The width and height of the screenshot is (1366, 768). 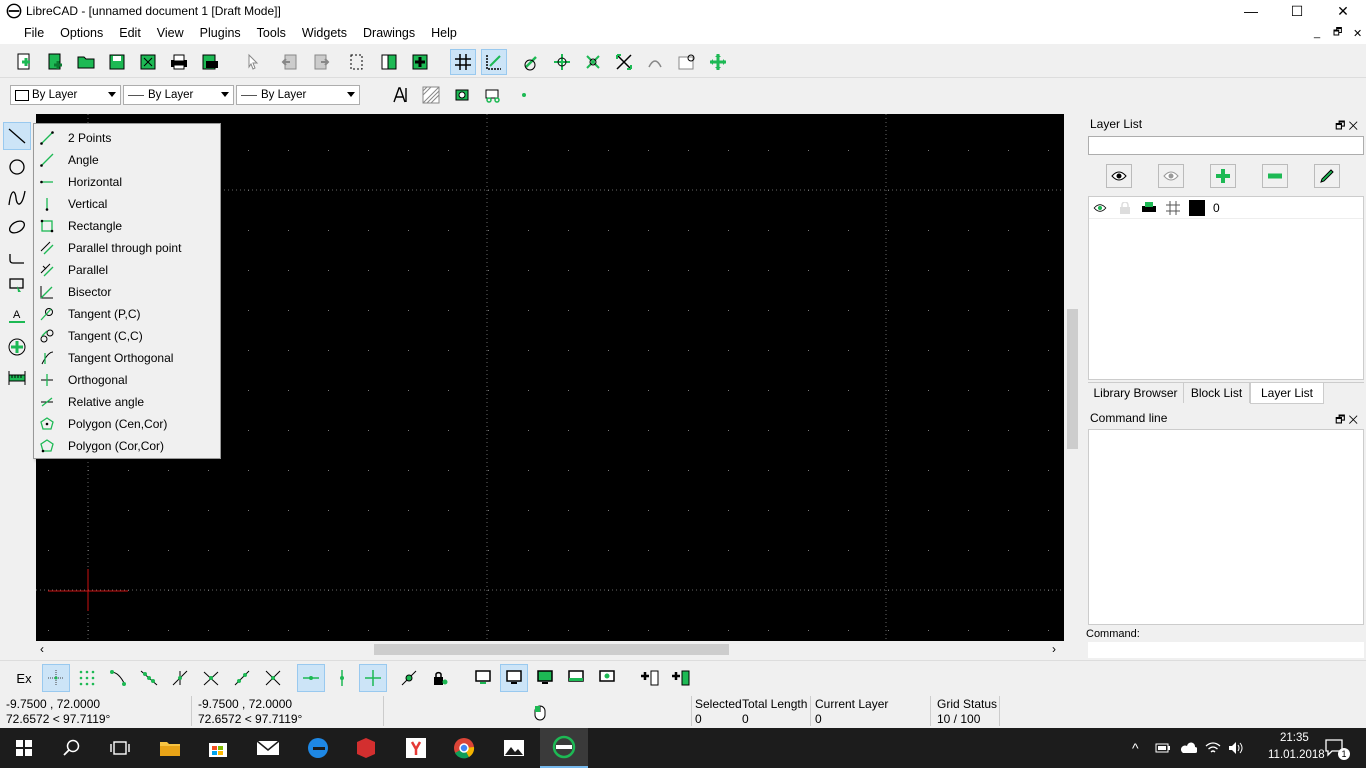 What do you see at coordinates (1136, 393) in the screenshot?
I see `tab-library-browser: Library Browser` at bounding box center [1136, 393].